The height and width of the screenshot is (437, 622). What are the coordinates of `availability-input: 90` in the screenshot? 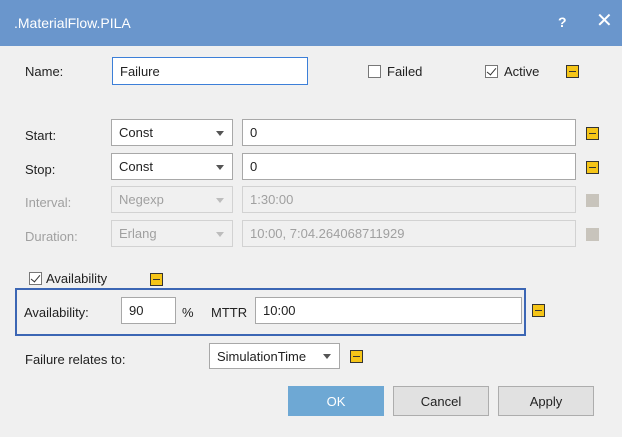 It's located at (148, 310).